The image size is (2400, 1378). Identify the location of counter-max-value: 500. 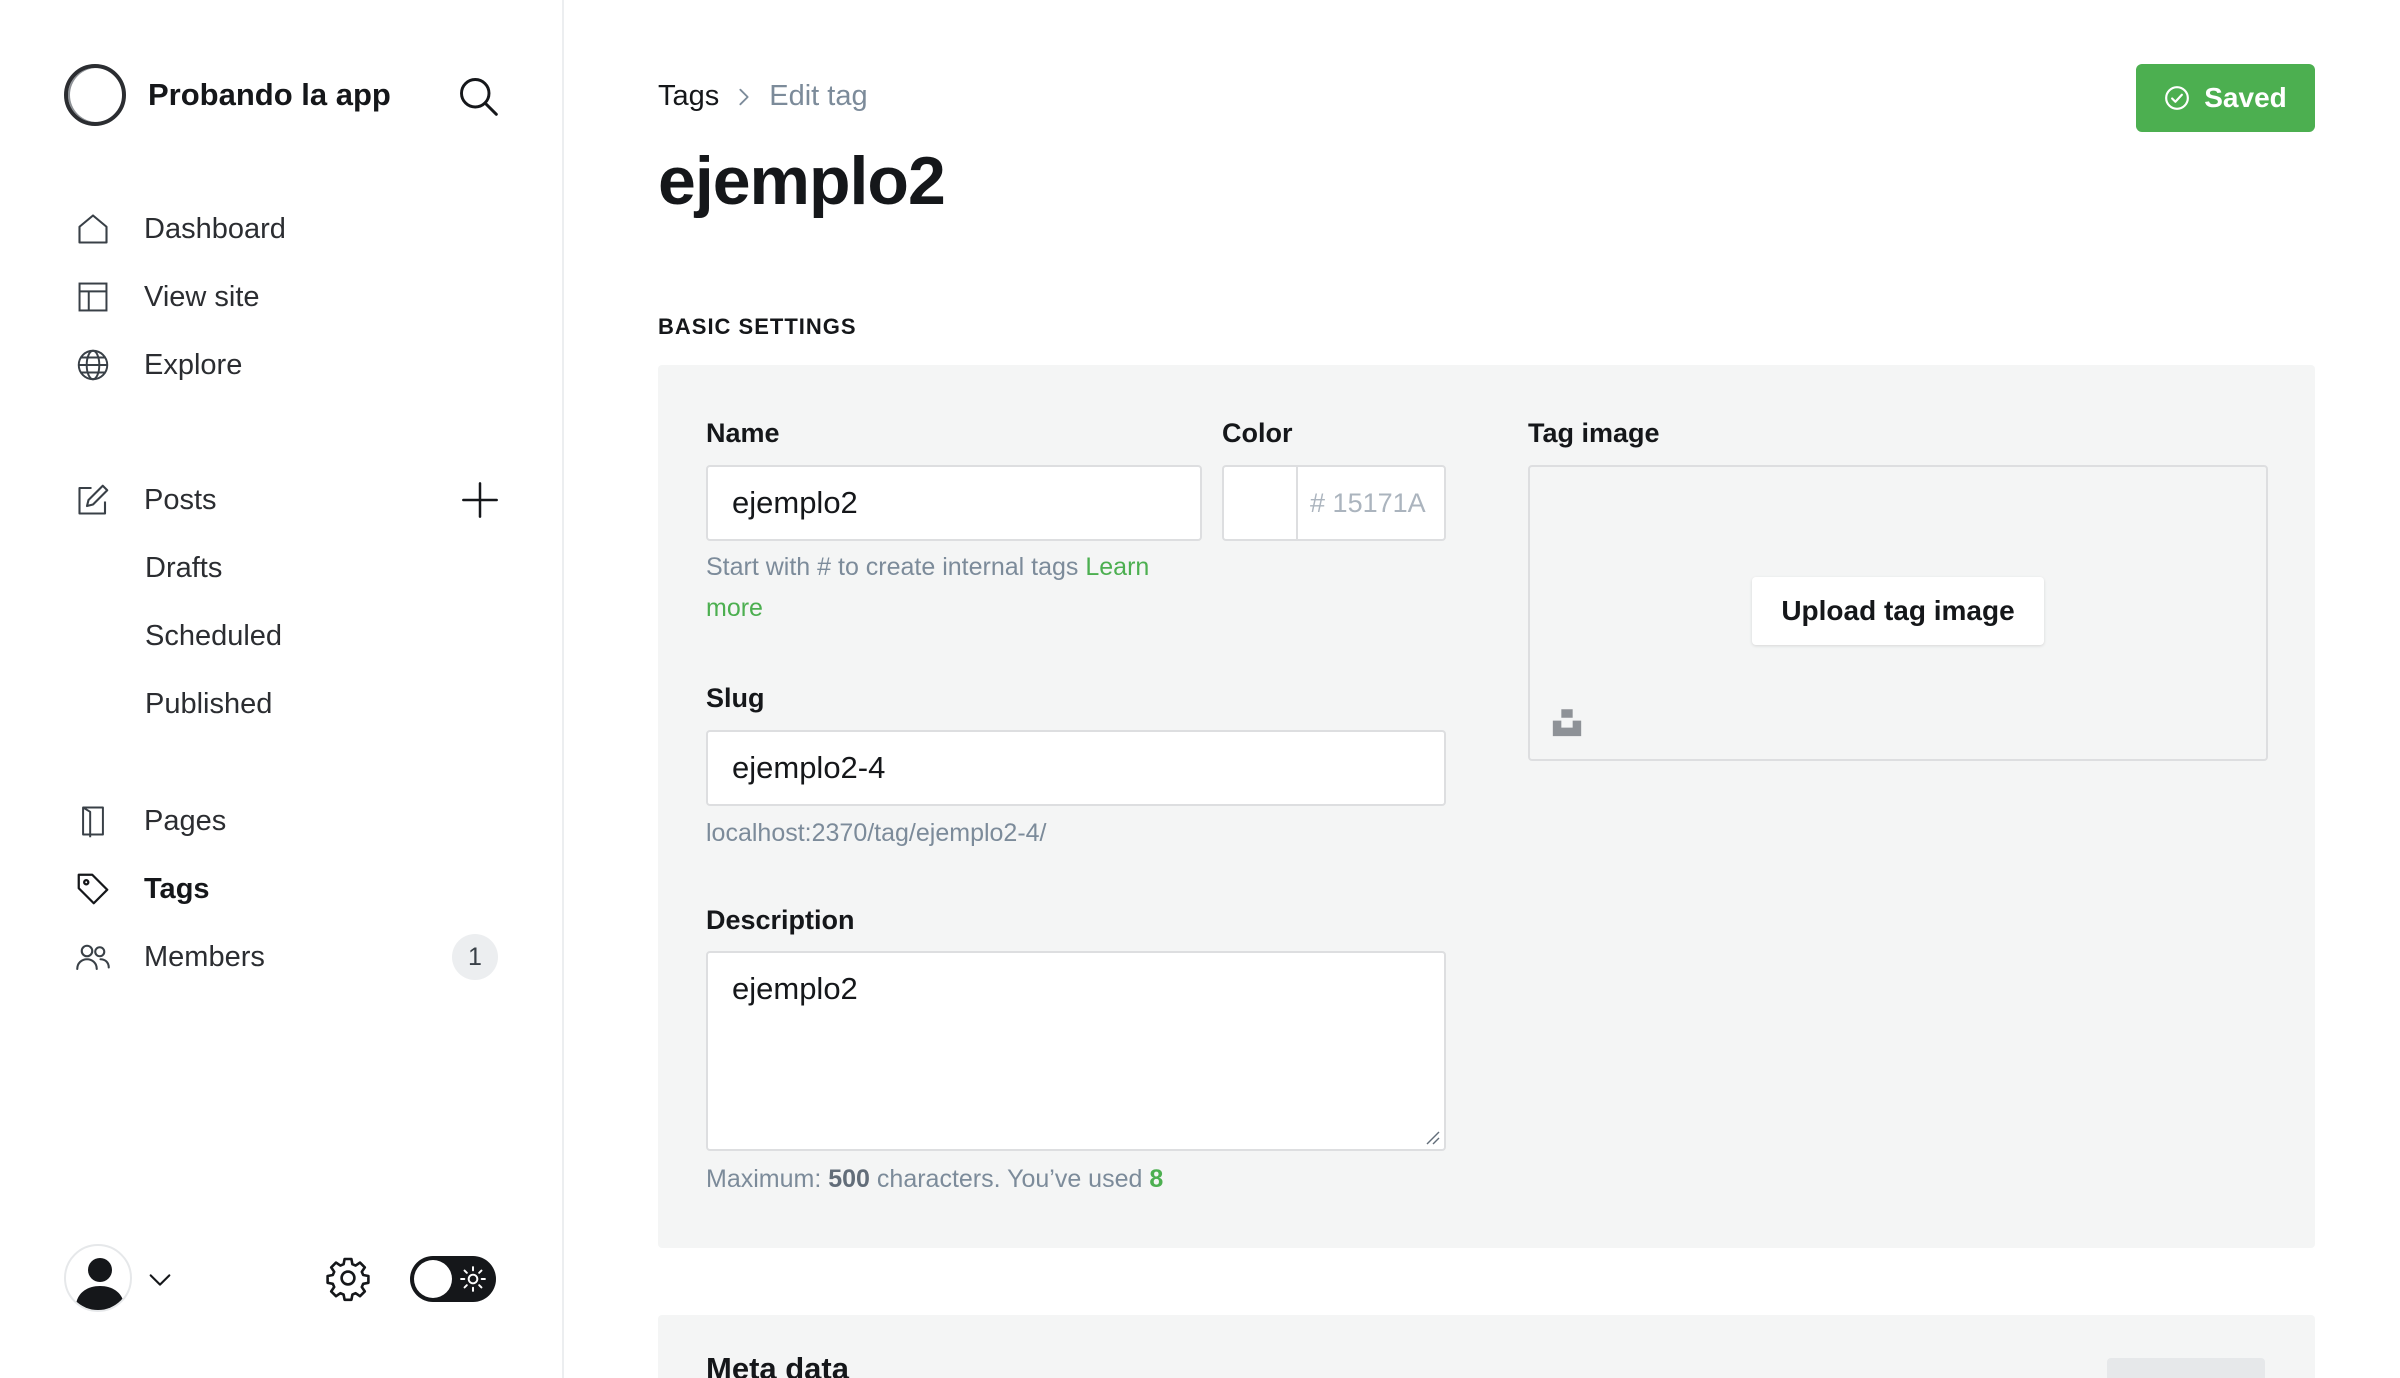
(849, 1179).